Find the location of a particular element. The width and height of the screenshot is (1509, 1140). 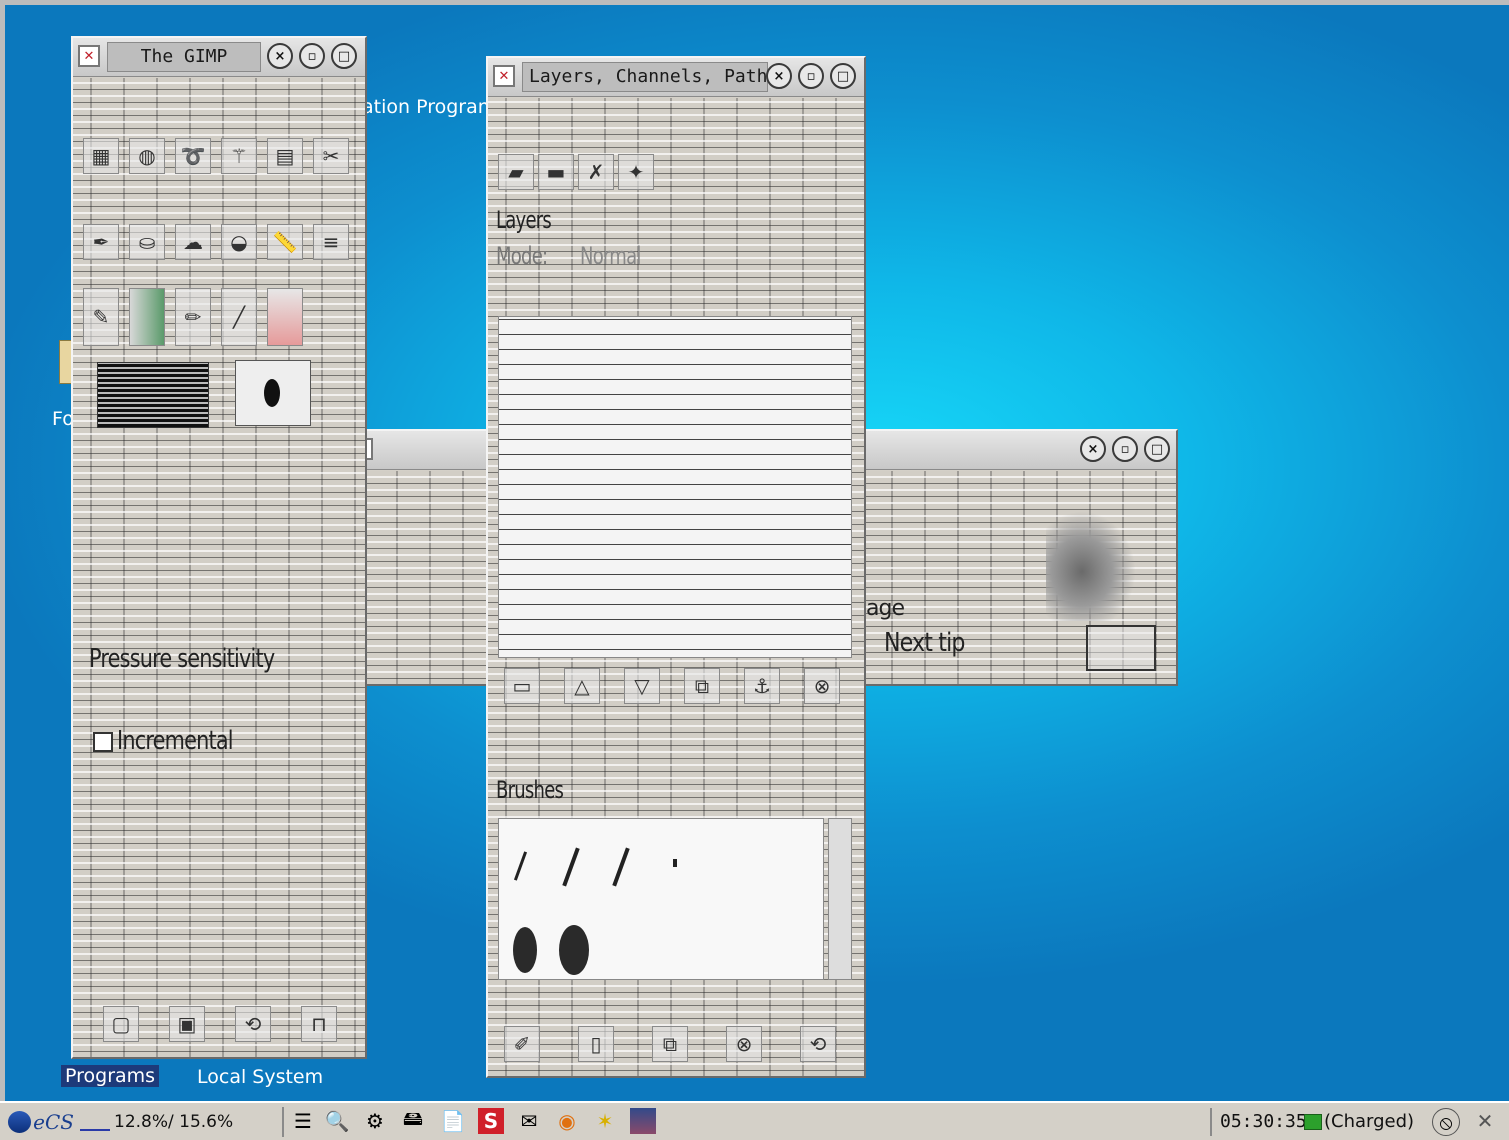

firefox-icon: ◉ is located at coordinates (567, 1121).